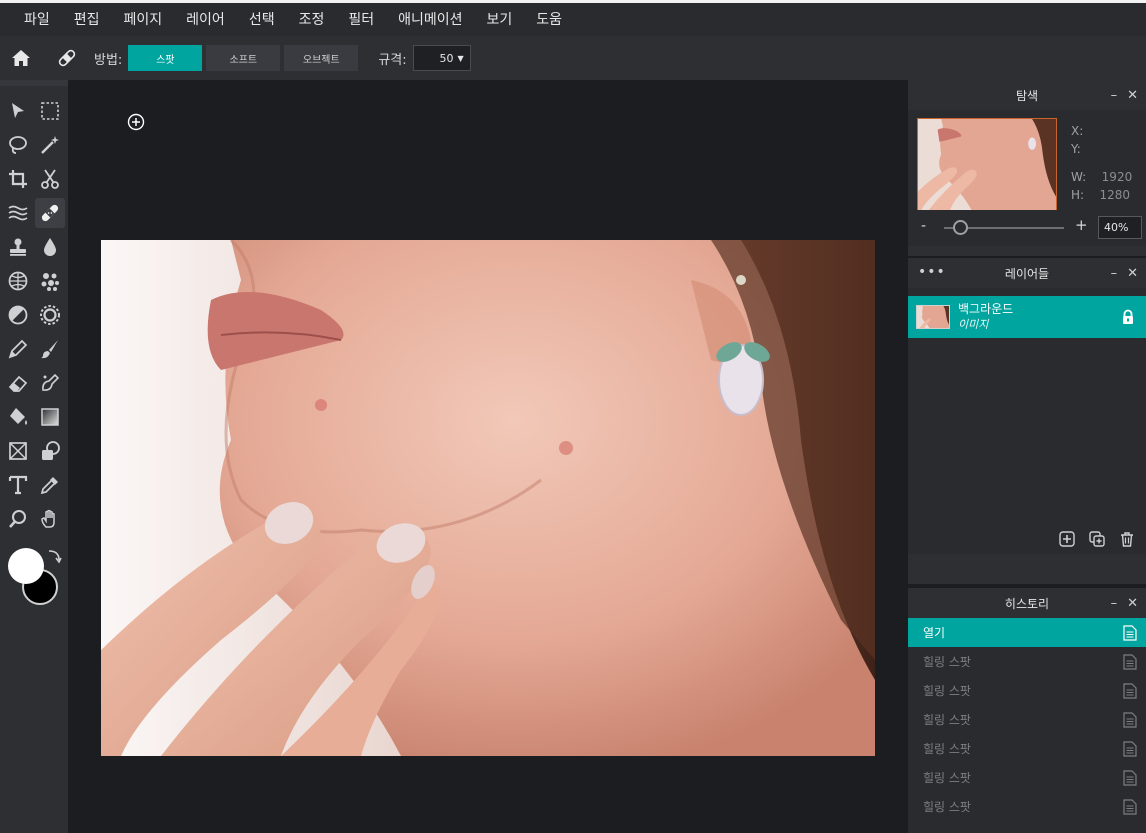 The height and width of the screenshot is (833, 1146). What do you see at coordinates (1079, 177) in the screenshot?
I see `w-label: W:` at bounding box center [1079, 177].